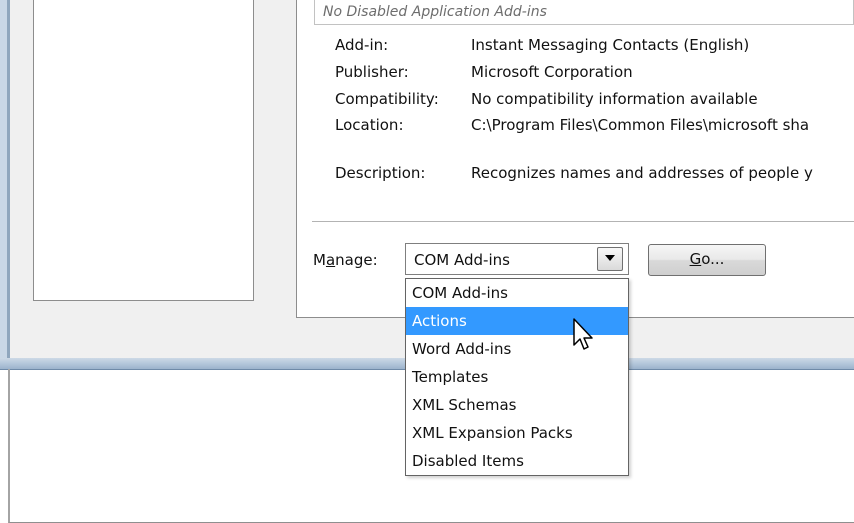 Image resolution: width=854 pixels, height=523 pixels. I want to click on publisher-label: Publisher:, so click(372, 72).